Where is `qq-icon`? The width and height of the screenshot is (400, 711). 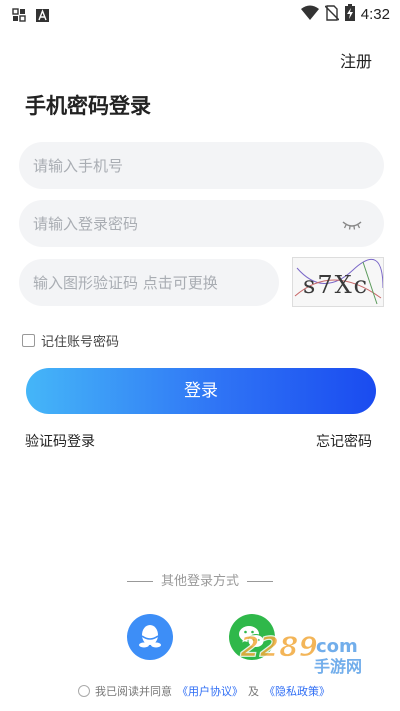
qq-icon is located at coordinates (150, 644).